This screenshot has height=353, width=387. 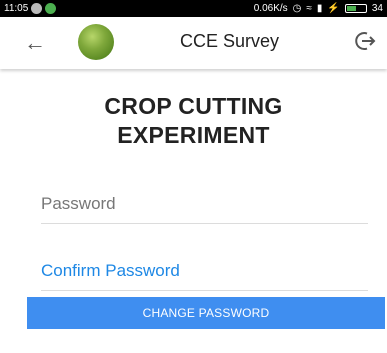 I want to click on heading-line-1: CROP CUTTING, so click(x=193, y=106).